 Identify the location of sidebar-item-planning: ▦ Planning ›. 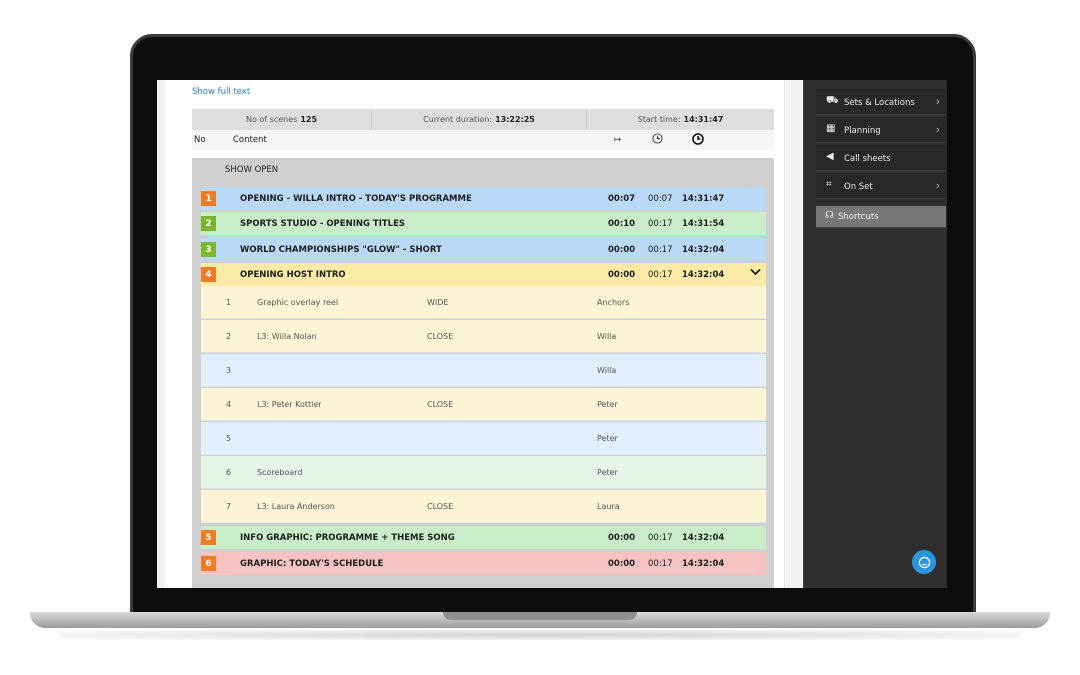
(881, 130).